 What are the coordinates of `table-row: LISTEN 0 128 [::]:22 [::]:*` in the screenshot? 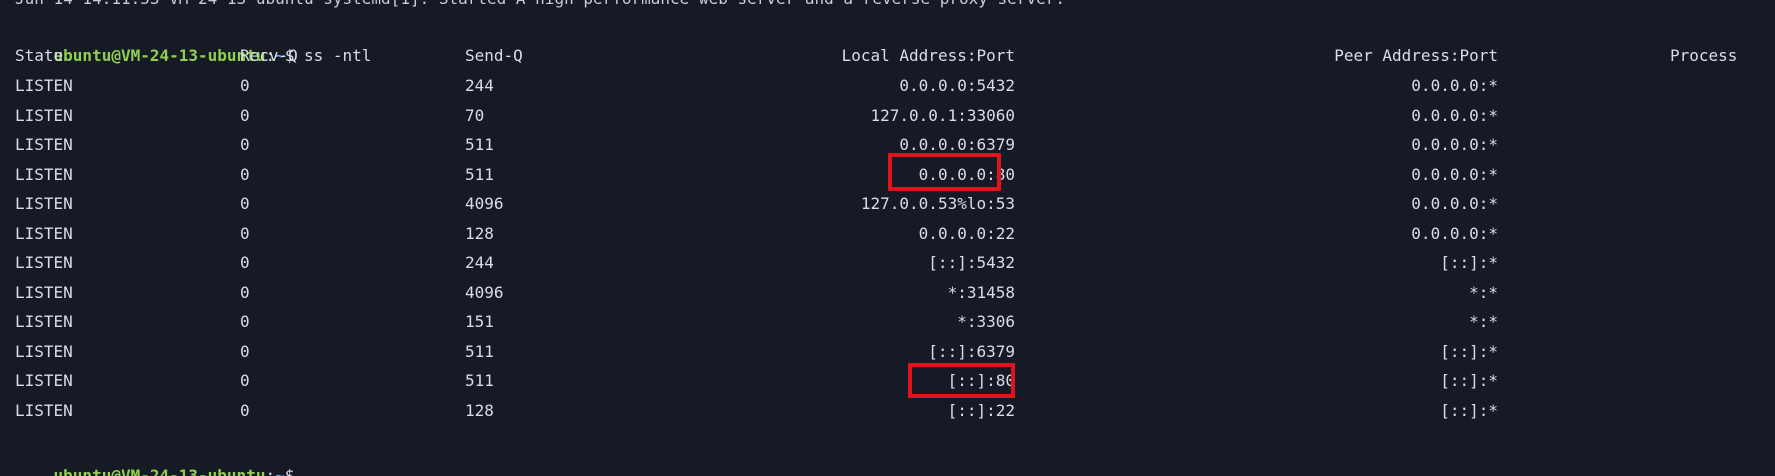 It's located at (895, 411).